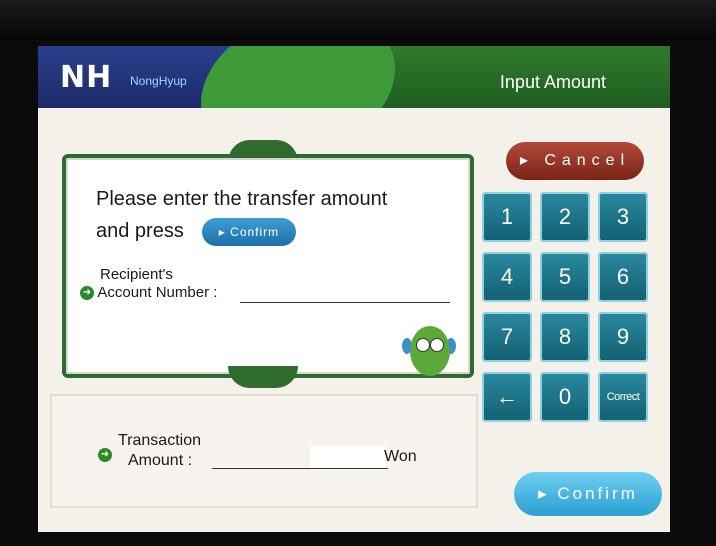  What do you see at coordinates (507, 217) in the screenshot?
I see `key-1: 1` at bounding box center [507, 217].